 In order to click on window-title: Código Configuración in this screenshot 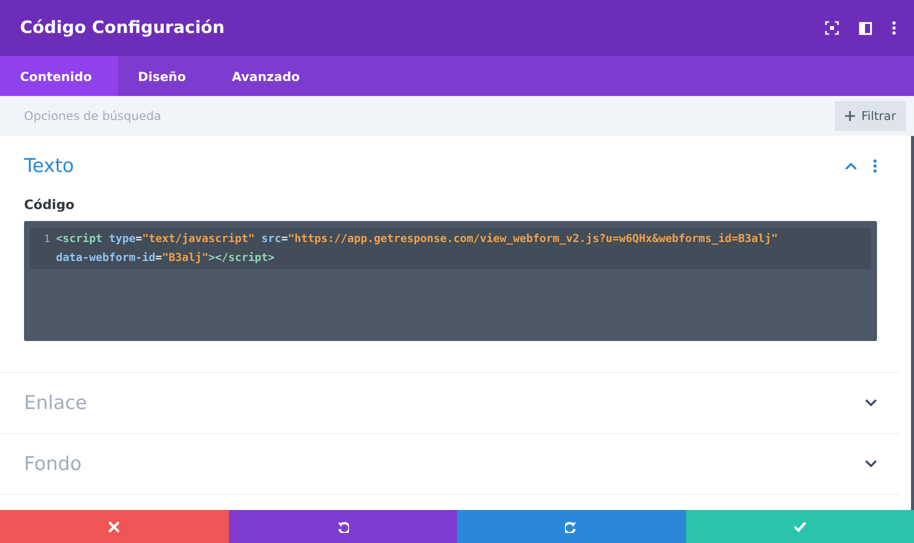, I will do `click(123, 28)`.